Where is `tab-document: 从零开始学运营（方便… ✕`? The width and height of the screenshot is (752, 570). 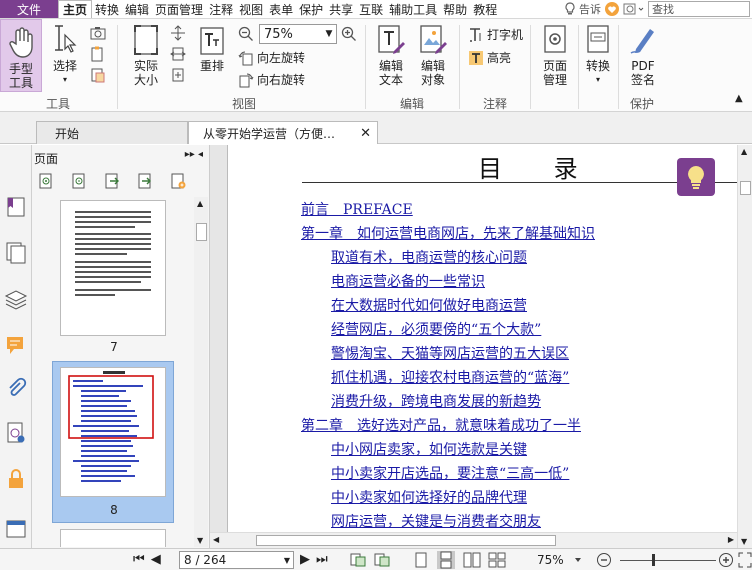 tab-document: 从零开始学运营（方便… ✕ is located at coordinates (283, 132).